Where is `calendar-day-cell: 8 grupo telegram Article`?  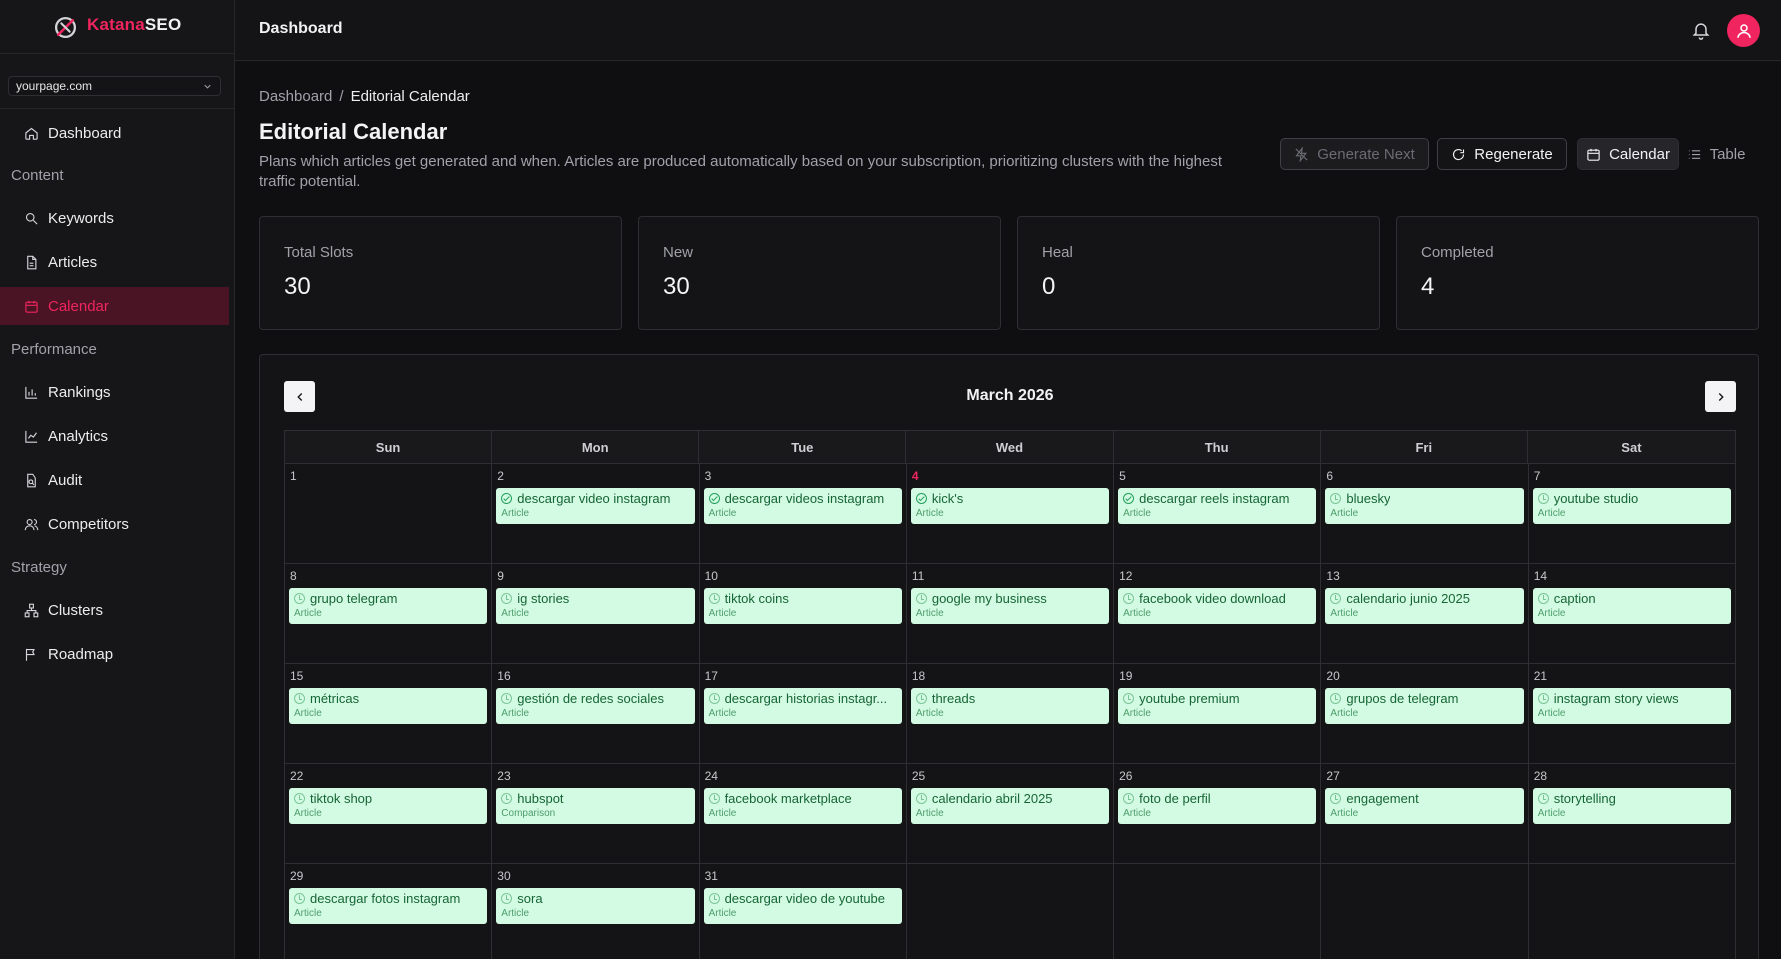 calendar-day-cell: 8 grupo telegram Article is located at coordinates (389, 613).